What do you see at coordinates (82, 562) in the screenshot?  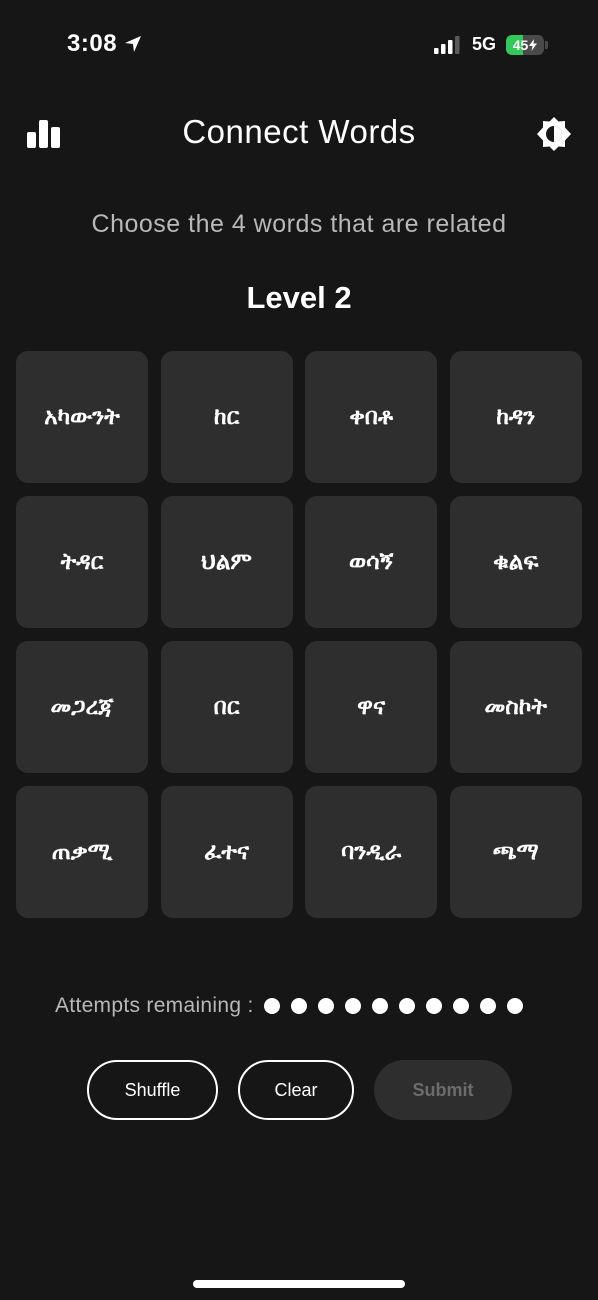 I see `word-tile: ትዳር` at bounding box center [82, 562].